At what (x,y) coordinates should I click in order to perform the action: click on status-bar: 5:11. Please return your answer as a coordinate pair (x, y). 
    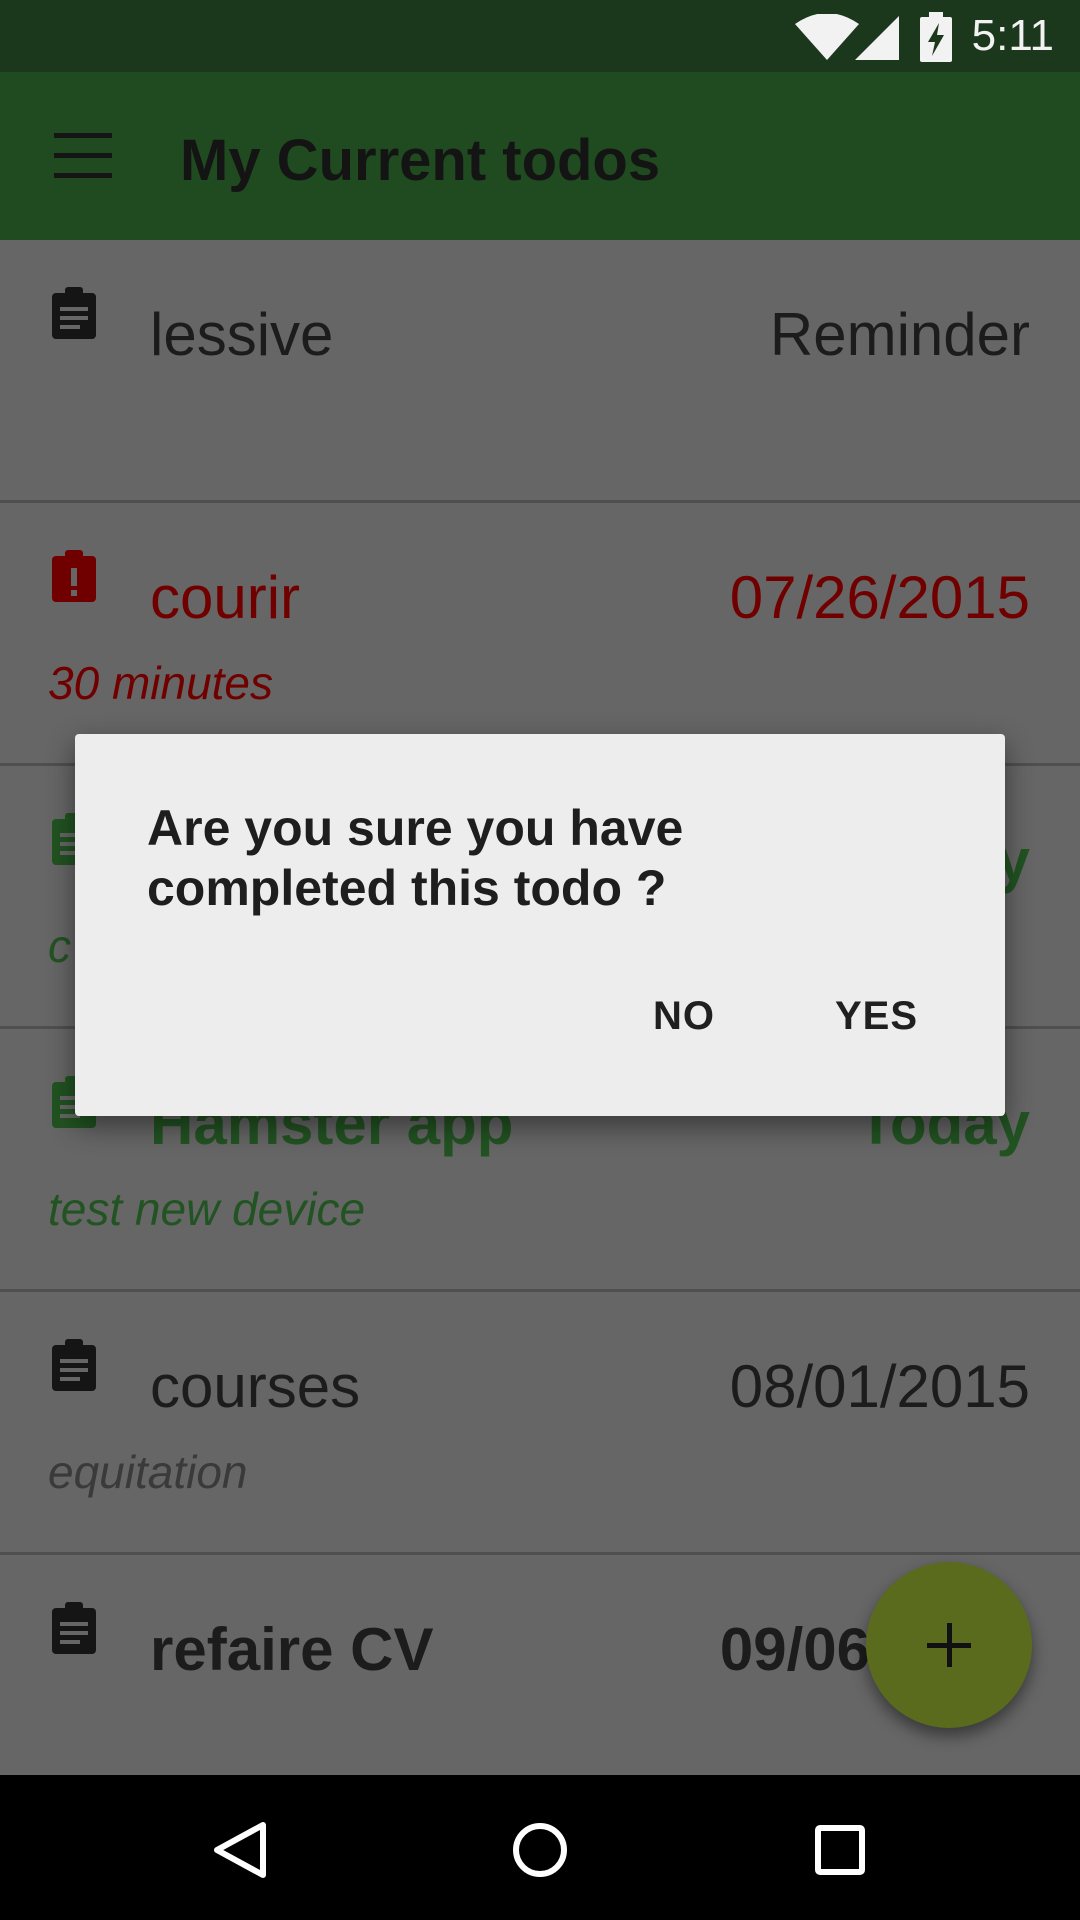
    Looking at the image, I should click on (540, 36).